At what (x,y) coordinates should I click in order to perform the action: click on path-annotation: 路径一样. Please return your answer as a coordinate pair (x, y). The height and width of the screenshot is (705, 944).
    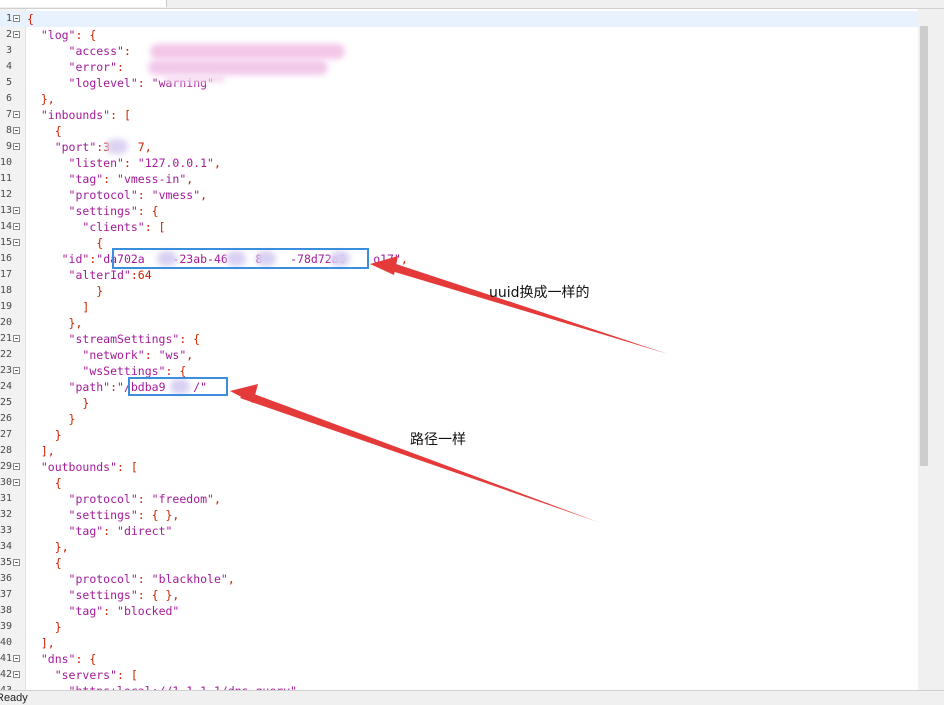
    Looking at the image, I should click on (438, 440).